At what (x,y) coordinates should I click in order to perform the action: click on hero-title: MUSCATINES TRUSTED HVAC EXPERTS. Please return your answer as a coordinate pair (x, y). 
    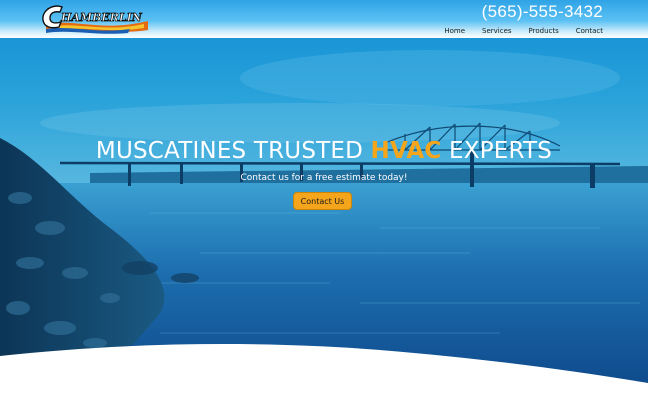
    Looking at the image, I should click on (324, 151).